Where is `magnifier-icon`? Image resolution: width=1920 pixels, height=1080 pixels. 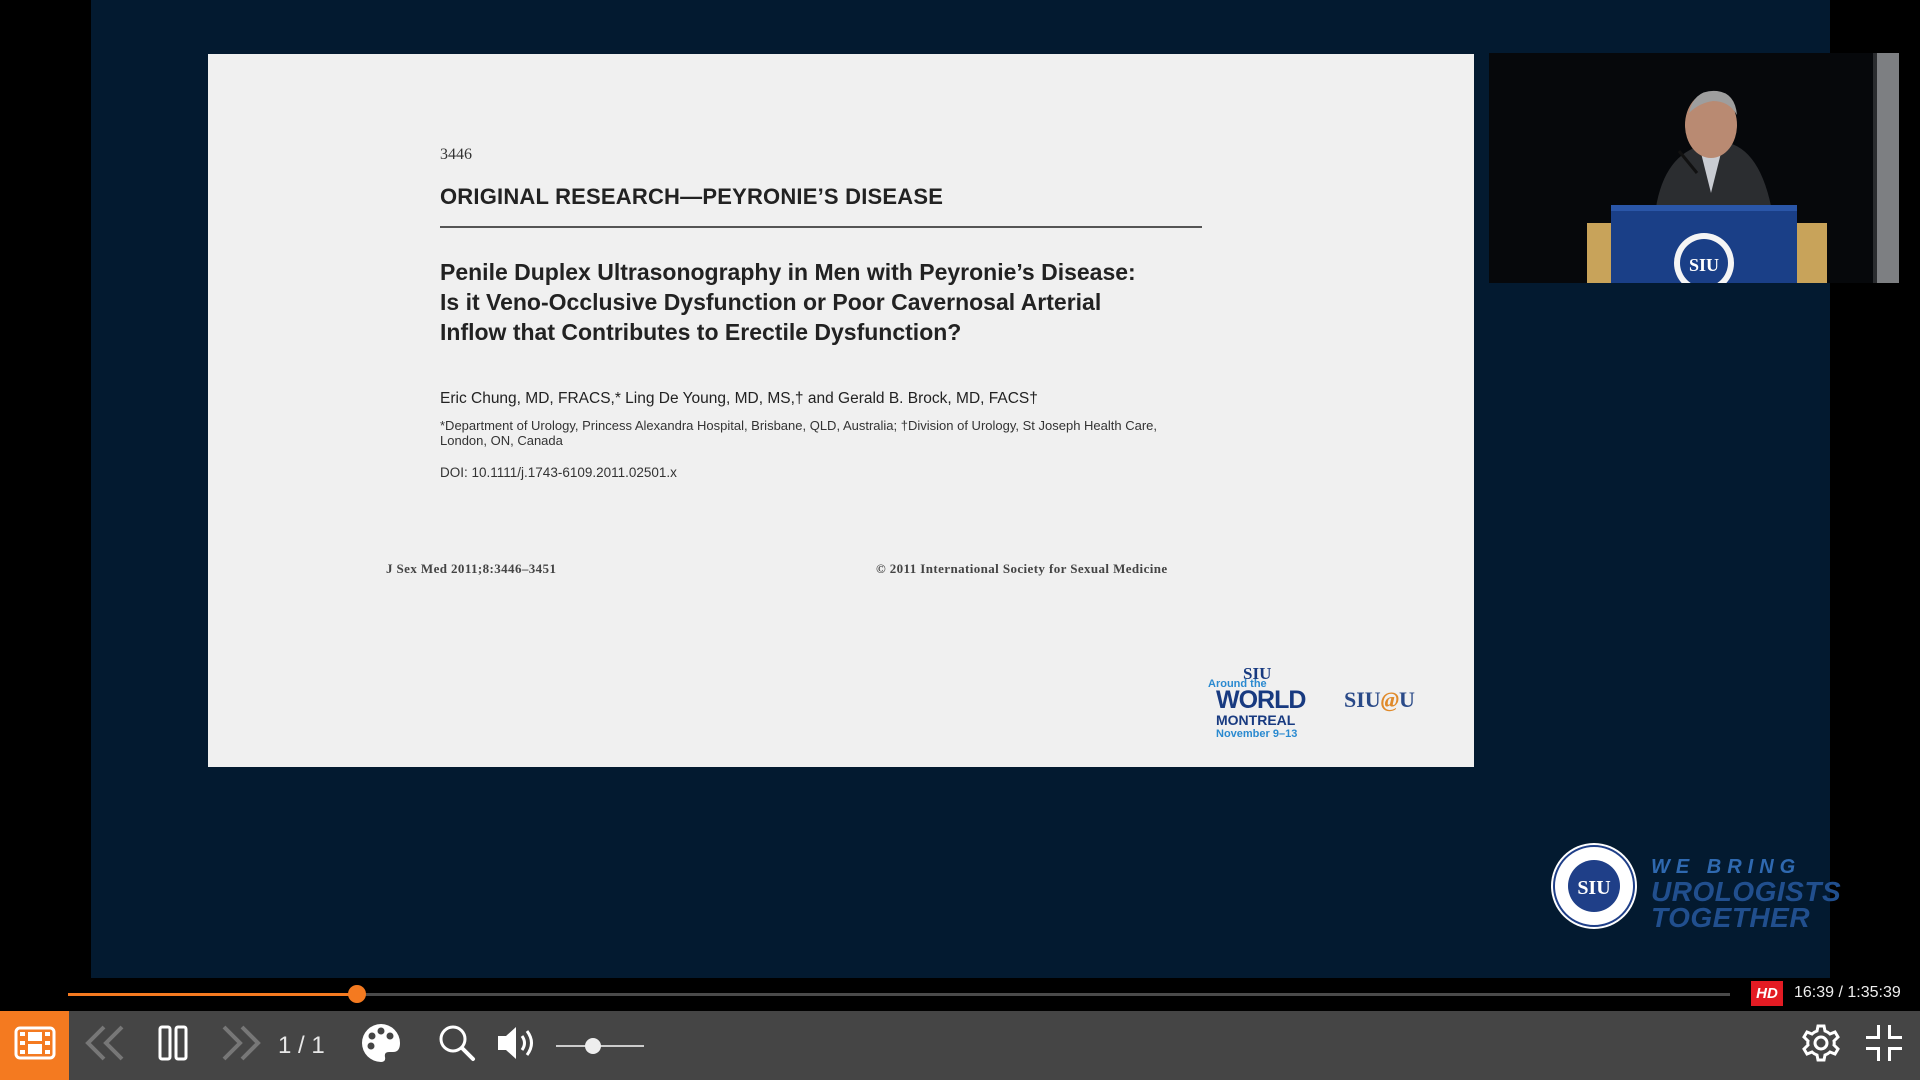
magnifier-icon is located at coordinates (457, 1045).